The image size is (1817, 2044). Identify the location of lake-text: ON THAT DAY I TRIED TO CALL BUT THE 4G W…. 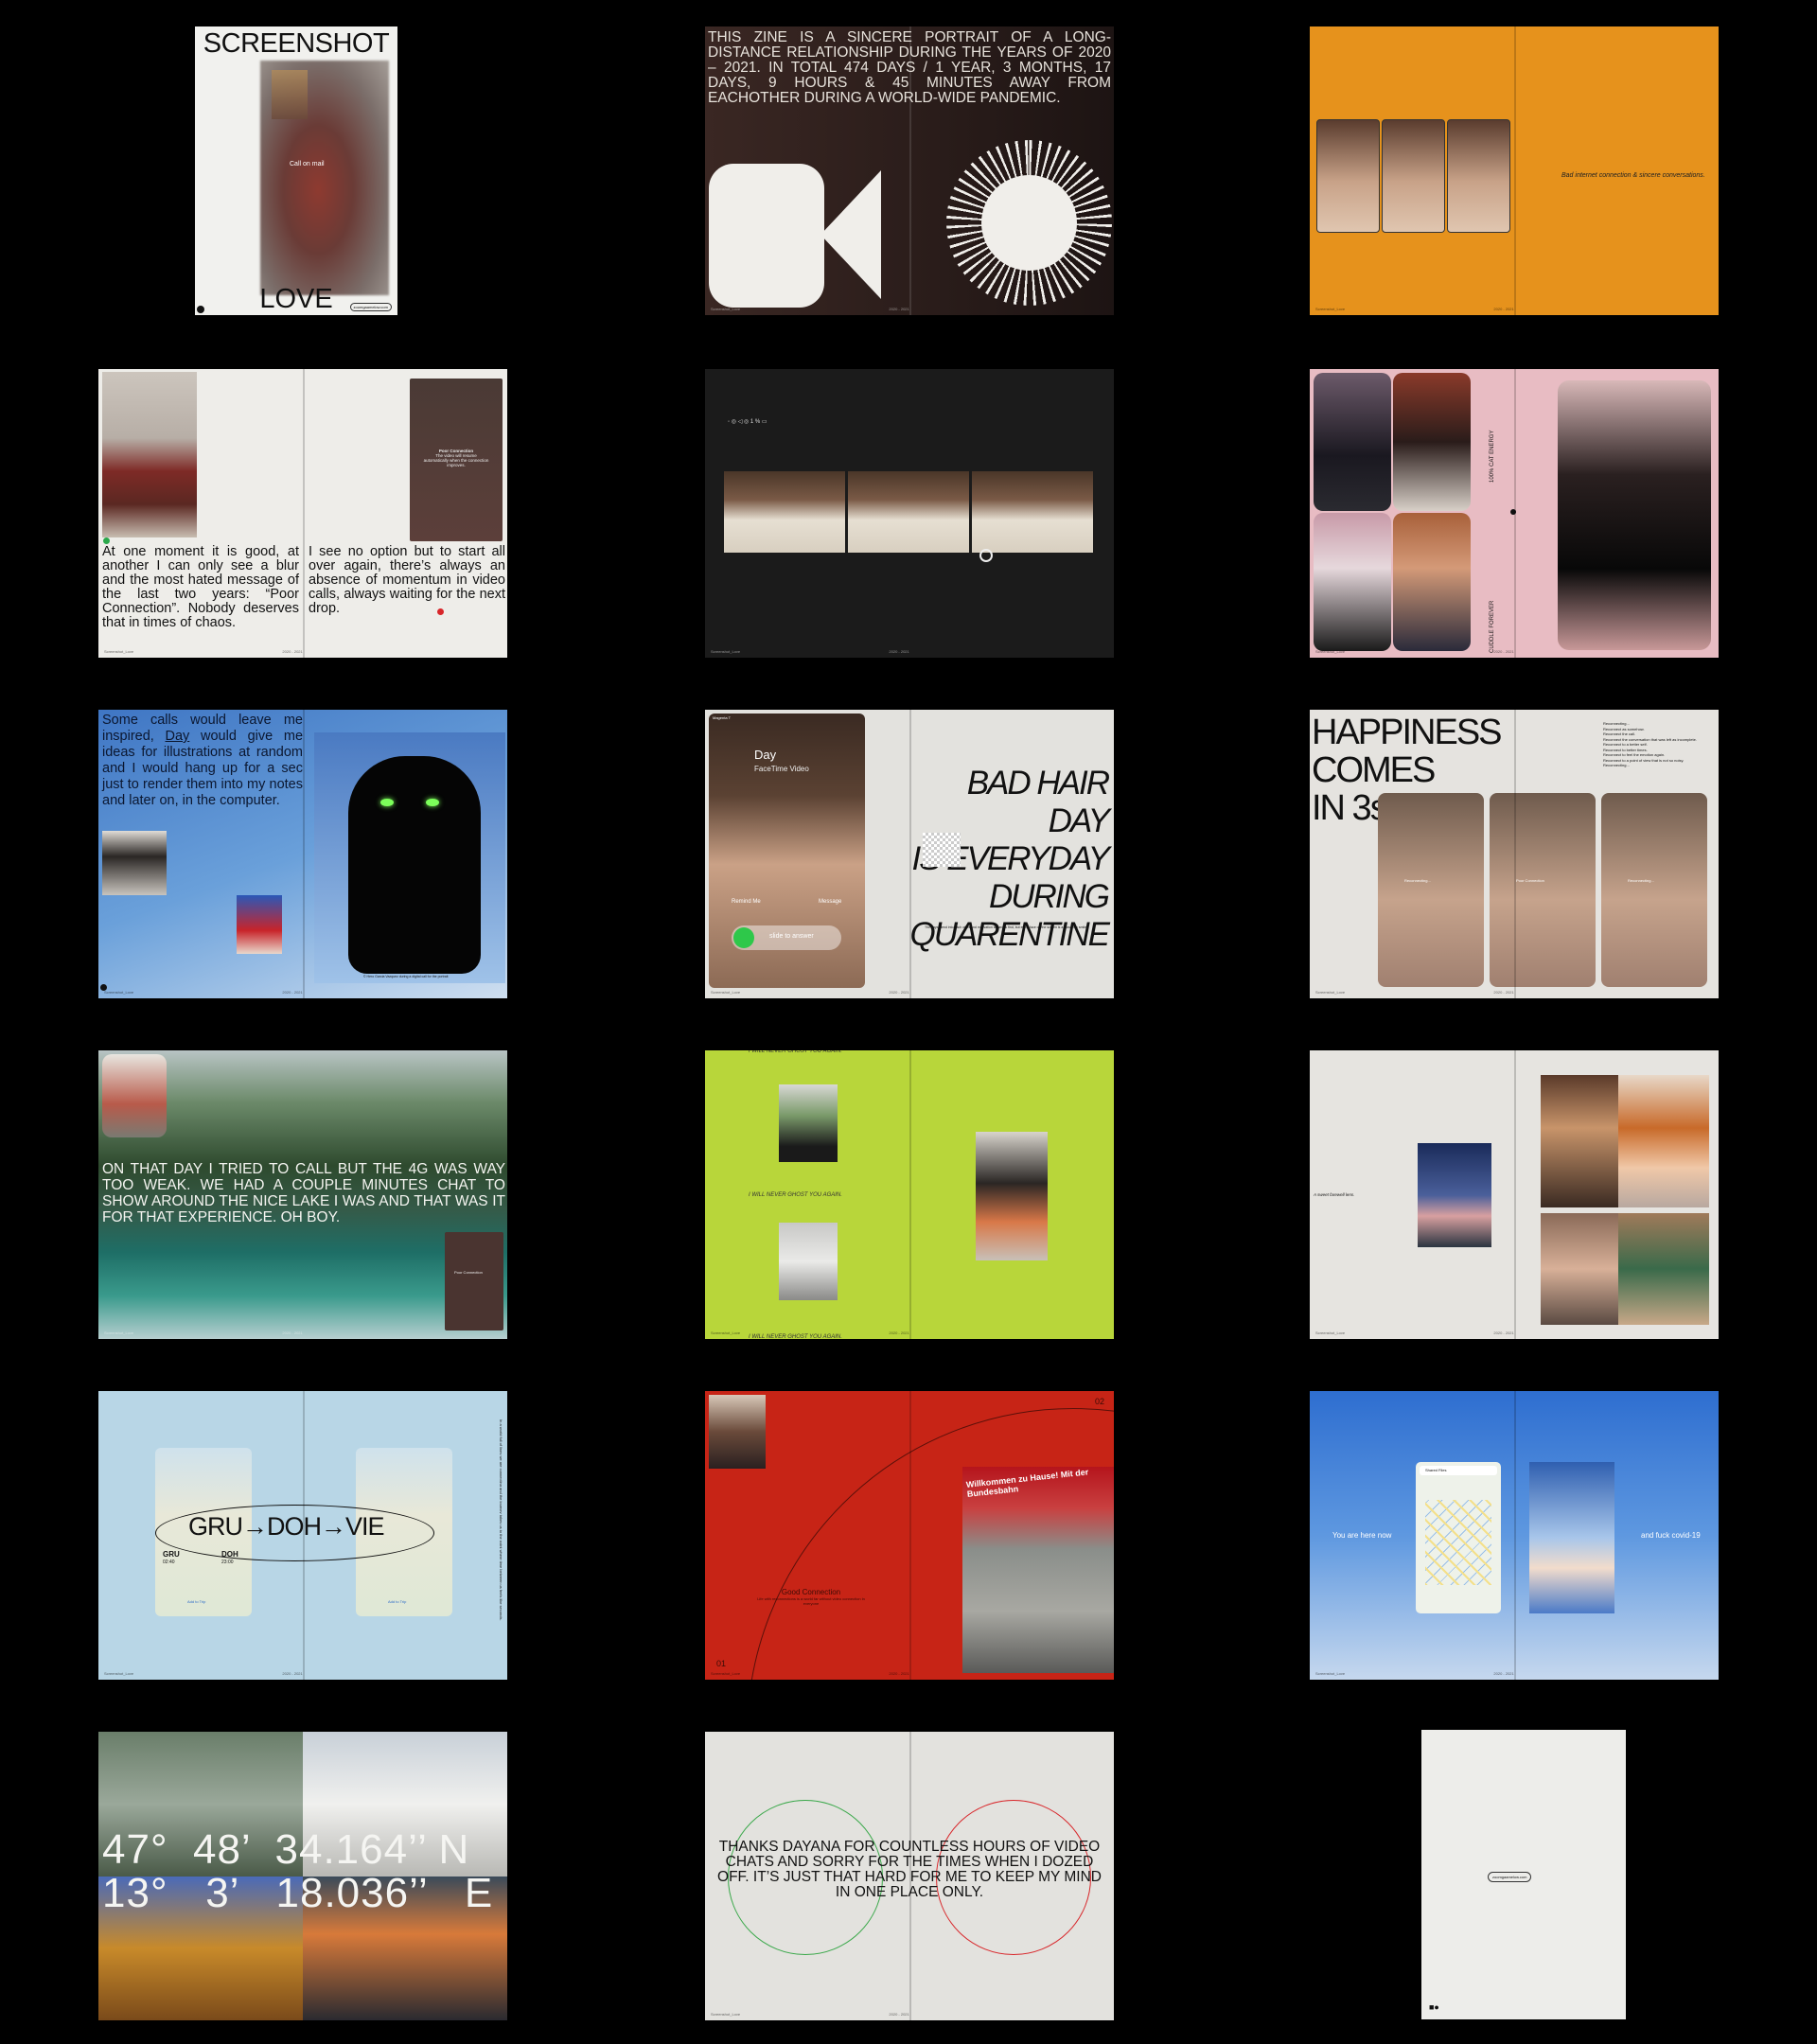
(303, 1193).